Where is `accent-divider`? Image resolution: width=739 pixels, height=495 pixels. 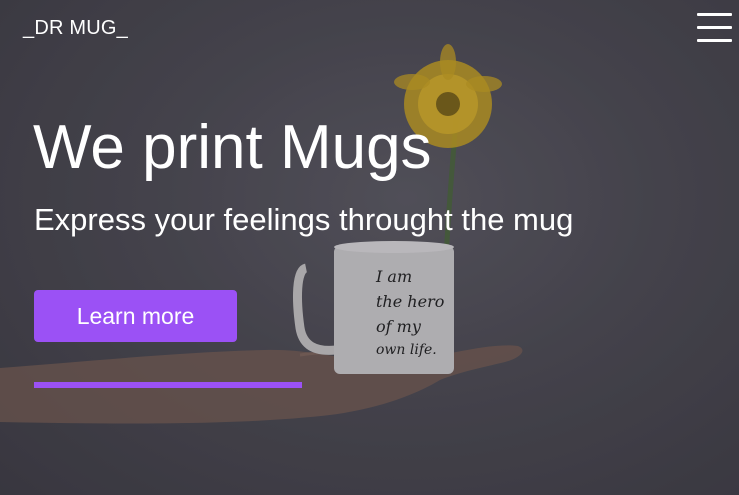 accent-divider is located at coordinates (168, 385).